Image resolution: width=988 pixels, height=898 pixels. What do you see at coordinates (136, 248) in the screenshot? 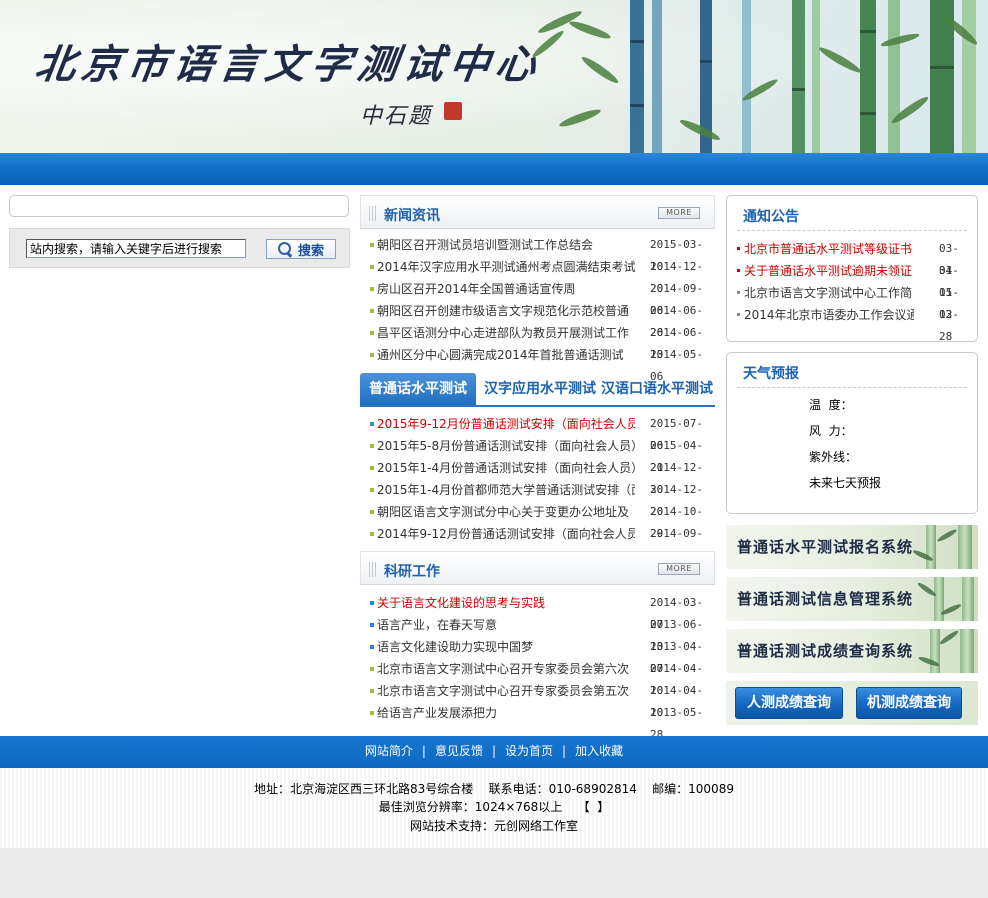
I see `search-input` at bounding box center [136, 248].